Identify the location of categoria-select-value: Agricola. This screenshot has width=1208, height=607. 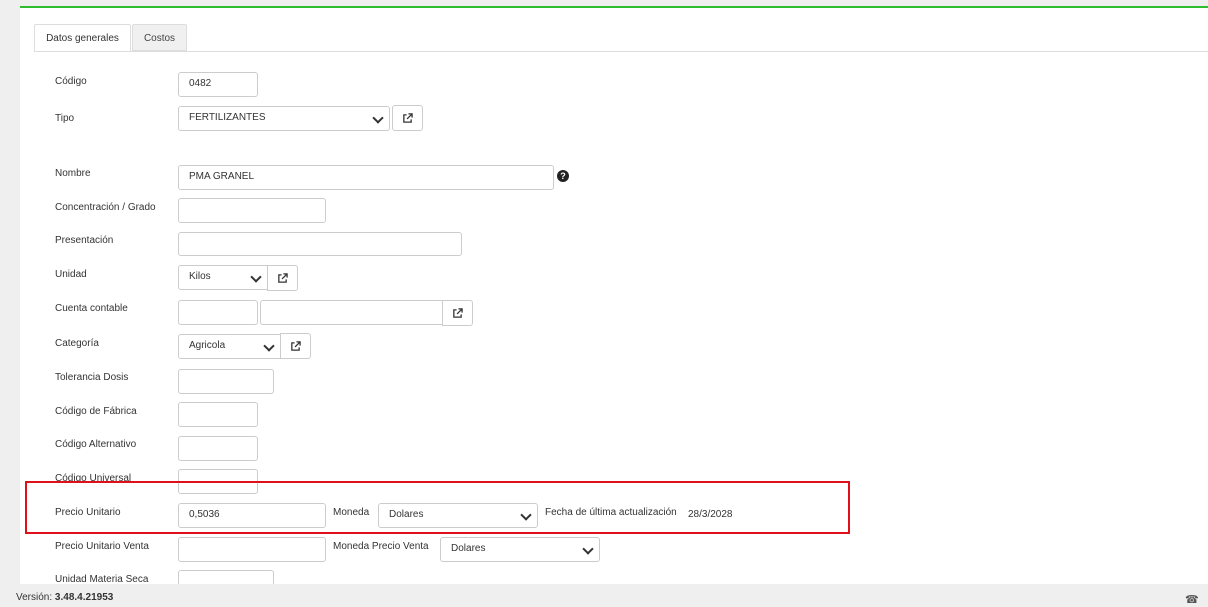
(207, 345).